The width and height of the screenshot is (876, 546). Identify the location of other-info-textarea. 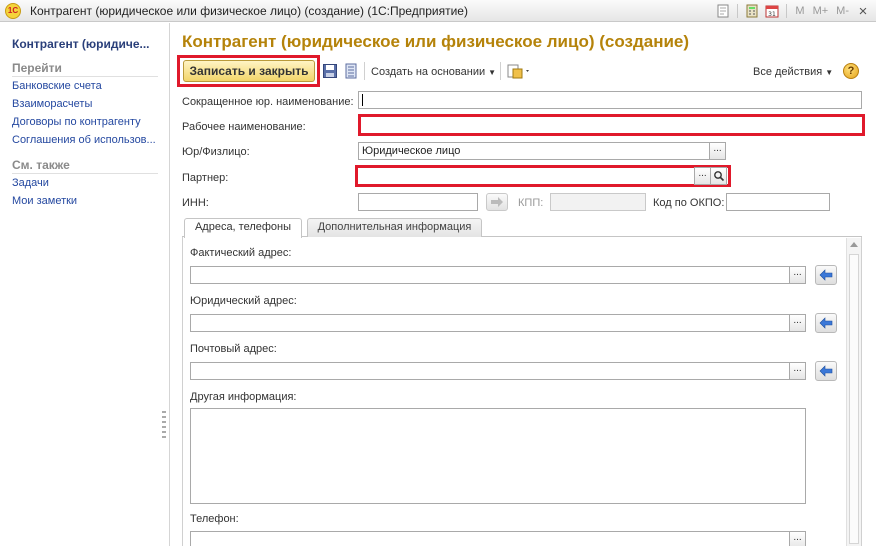
(498, 456).